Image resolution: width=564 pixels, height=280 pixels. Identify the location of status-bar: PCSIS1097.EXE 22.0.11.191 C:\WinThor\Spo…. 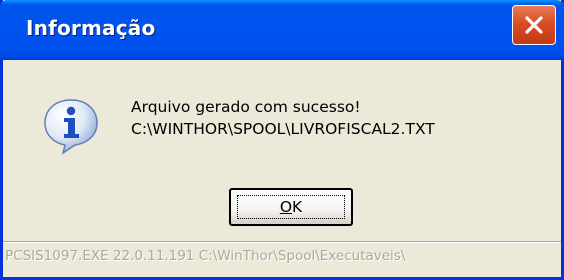
(282, 256).